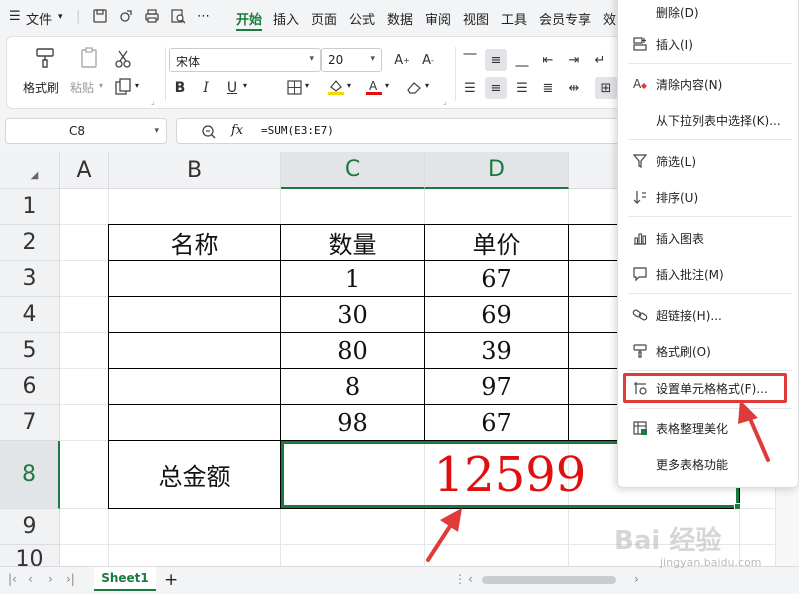 The width and height of the screenshot is (799, 594). I want to click on align-right-icon: ☰, so click(522, 88).